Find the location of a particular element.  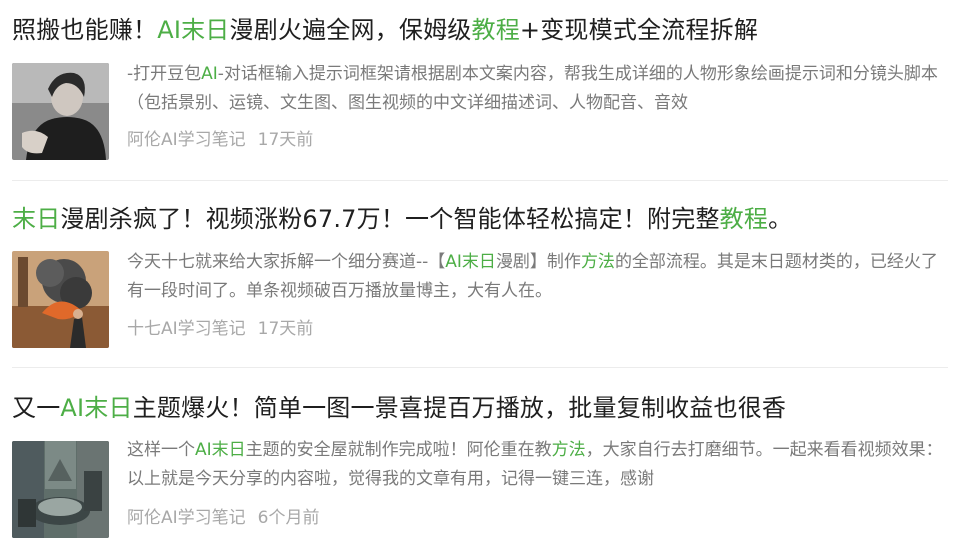

title-part: 漫剧杀疯了！视频涨粉67.7万！一个智能体轻松搞定！附完整 is located at coordinates (390, 219).